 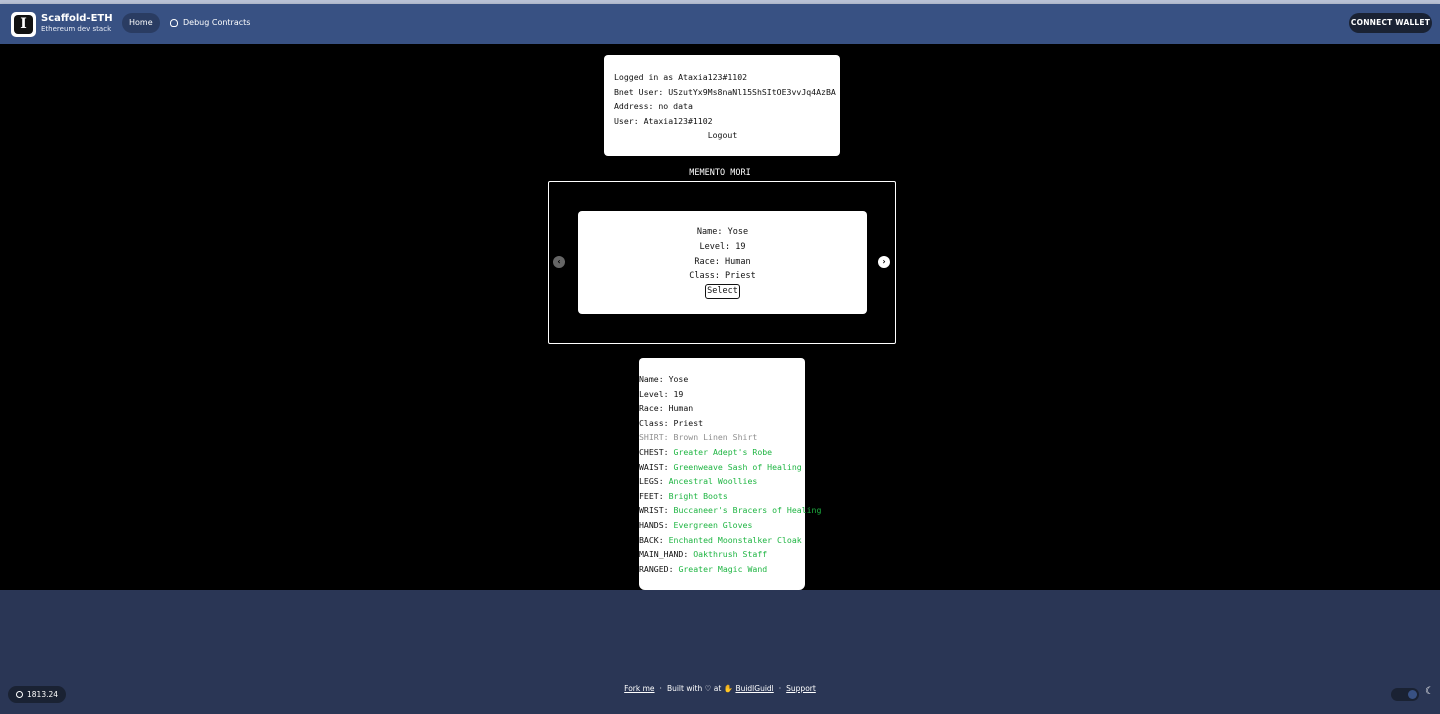 I want to click on gear-row: HANDS: Evergreen Gloves, so click(x=722, y=525).